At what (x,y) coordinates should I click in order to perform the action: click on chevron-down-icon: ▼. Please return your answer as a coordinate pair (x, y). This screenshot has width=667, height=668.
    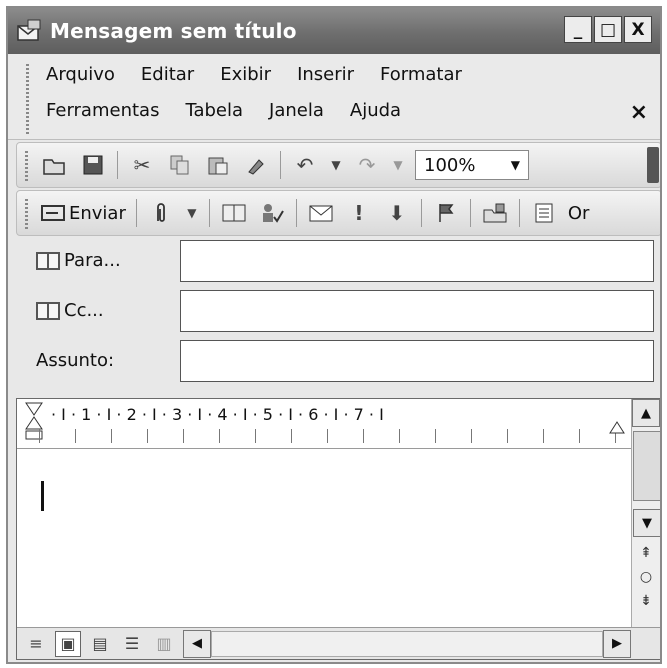
    Looking at the image, I should click on (515, 165).